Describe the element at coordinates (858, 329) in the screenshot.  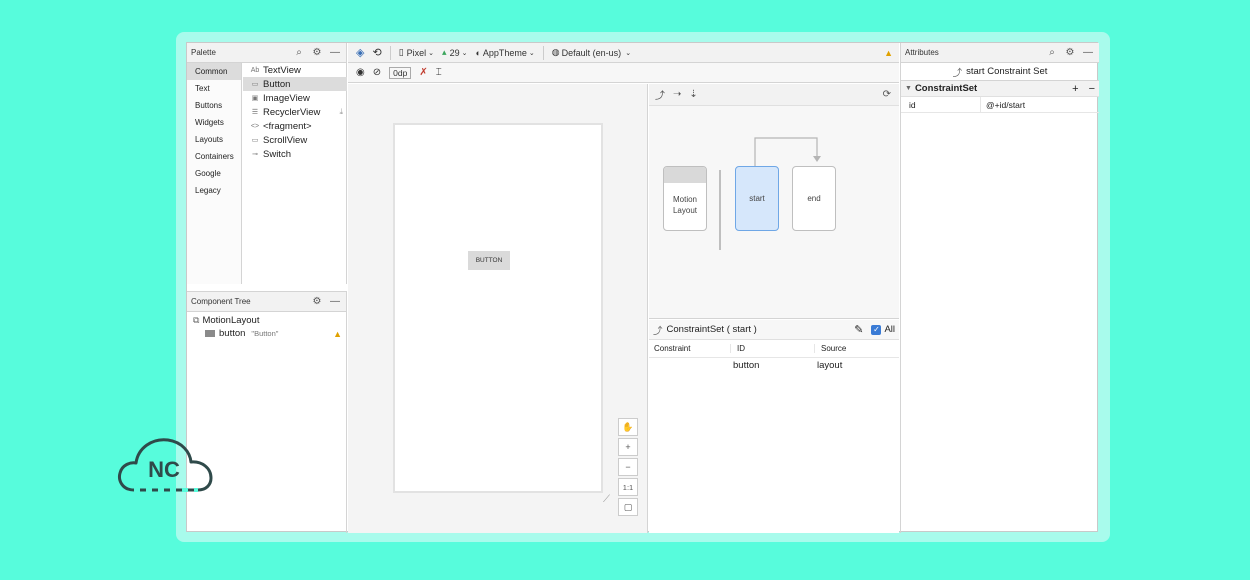
I see `pencil-icon: ✎` at that location.